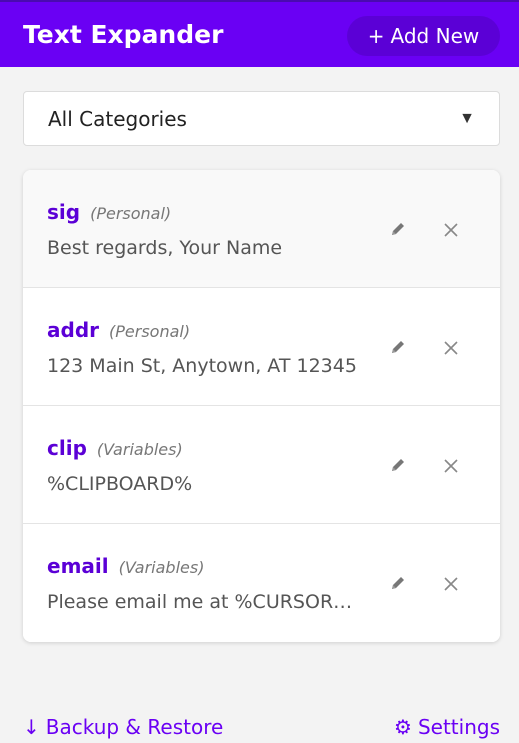  Describe the element at coordinates (73, 330) in the screenshot. I see `snippet-shortcut: addr` at that location.